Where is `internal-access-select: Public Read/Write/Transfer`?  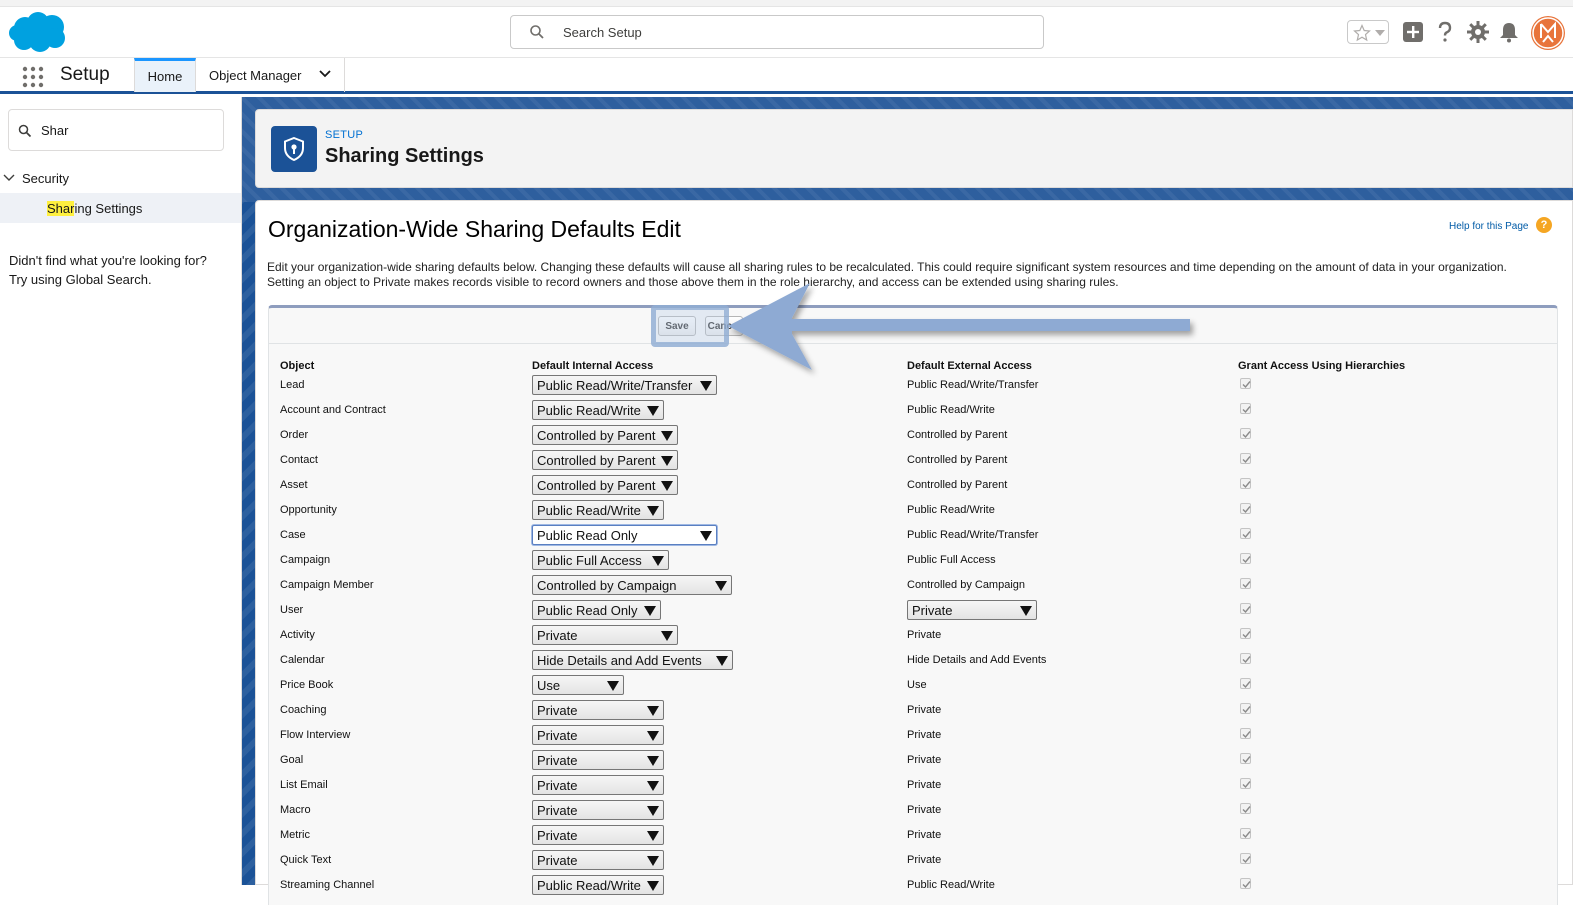 internal-access-select: Public Read/Write/Transfer is located at coordinates (624, 384).